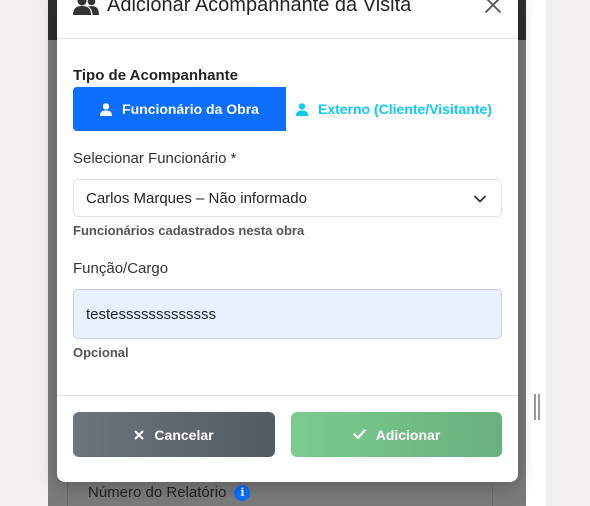  I want to click on background-right-panel, so click(536, 253).